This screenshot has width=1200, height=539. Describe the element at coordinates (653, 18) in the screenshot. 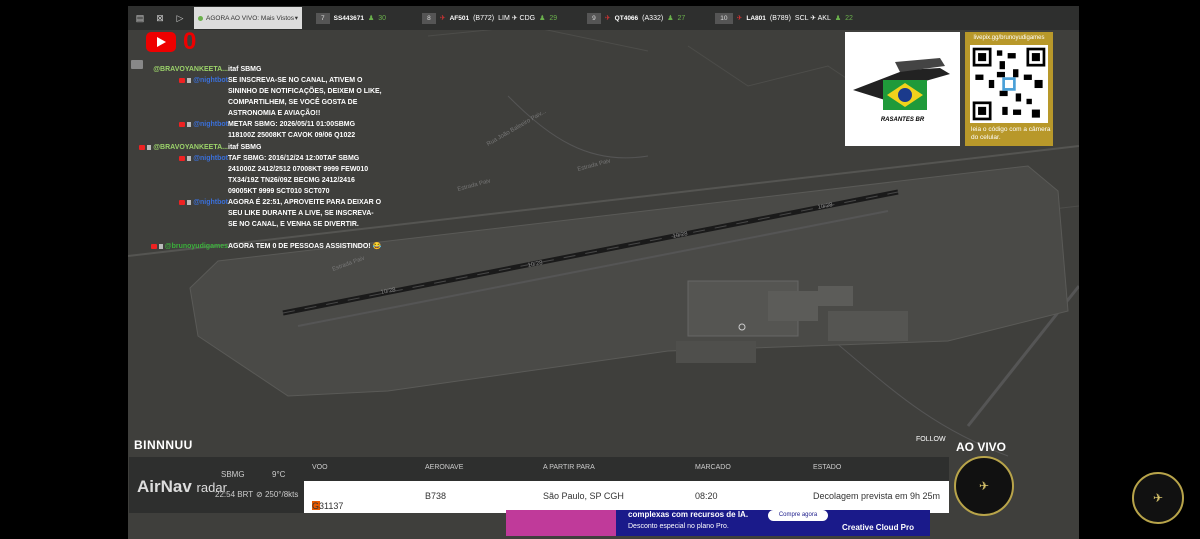

I see `flight-aircraft: (A332)` at that location.